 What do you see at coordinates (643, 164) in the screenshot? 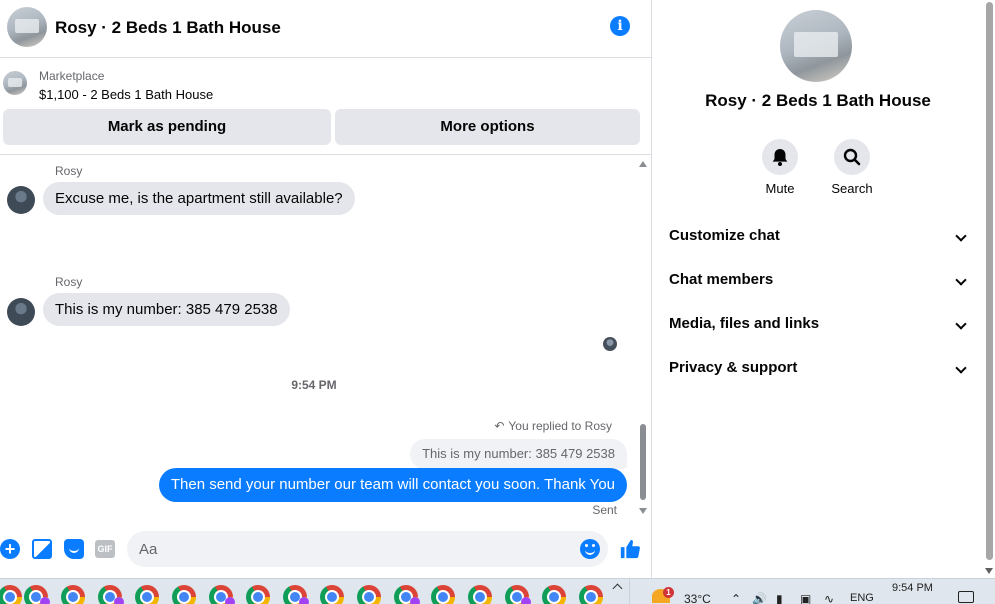
I see `scroll-up-arrow-icon` at bounding box center [643, 164].